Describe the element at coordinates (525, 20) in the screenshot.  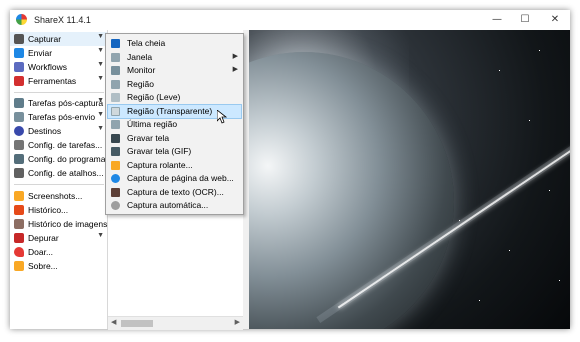
I see `maximize-button: ☐` at that location.